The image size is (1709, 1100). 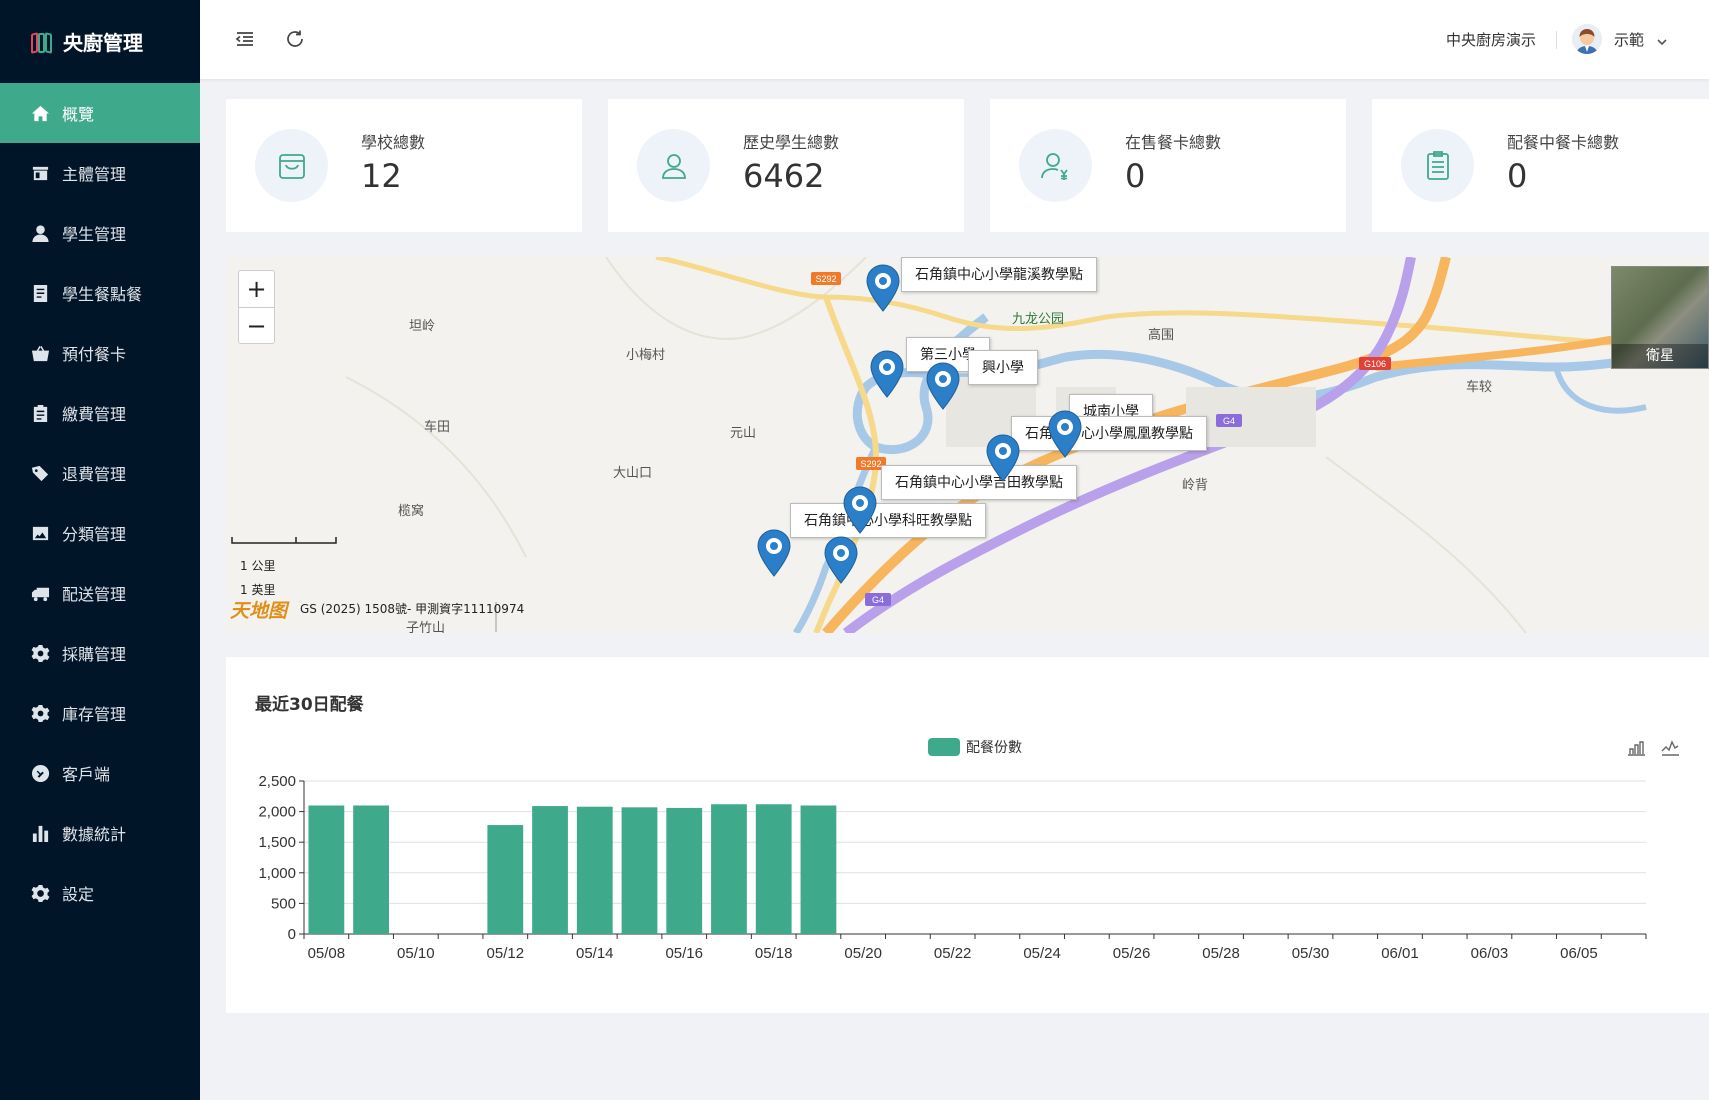 What do you see at coordinates (78, 894) in the screenshot?
I see `sidebar-item-label: 設定` at bounding box center [78, 894].